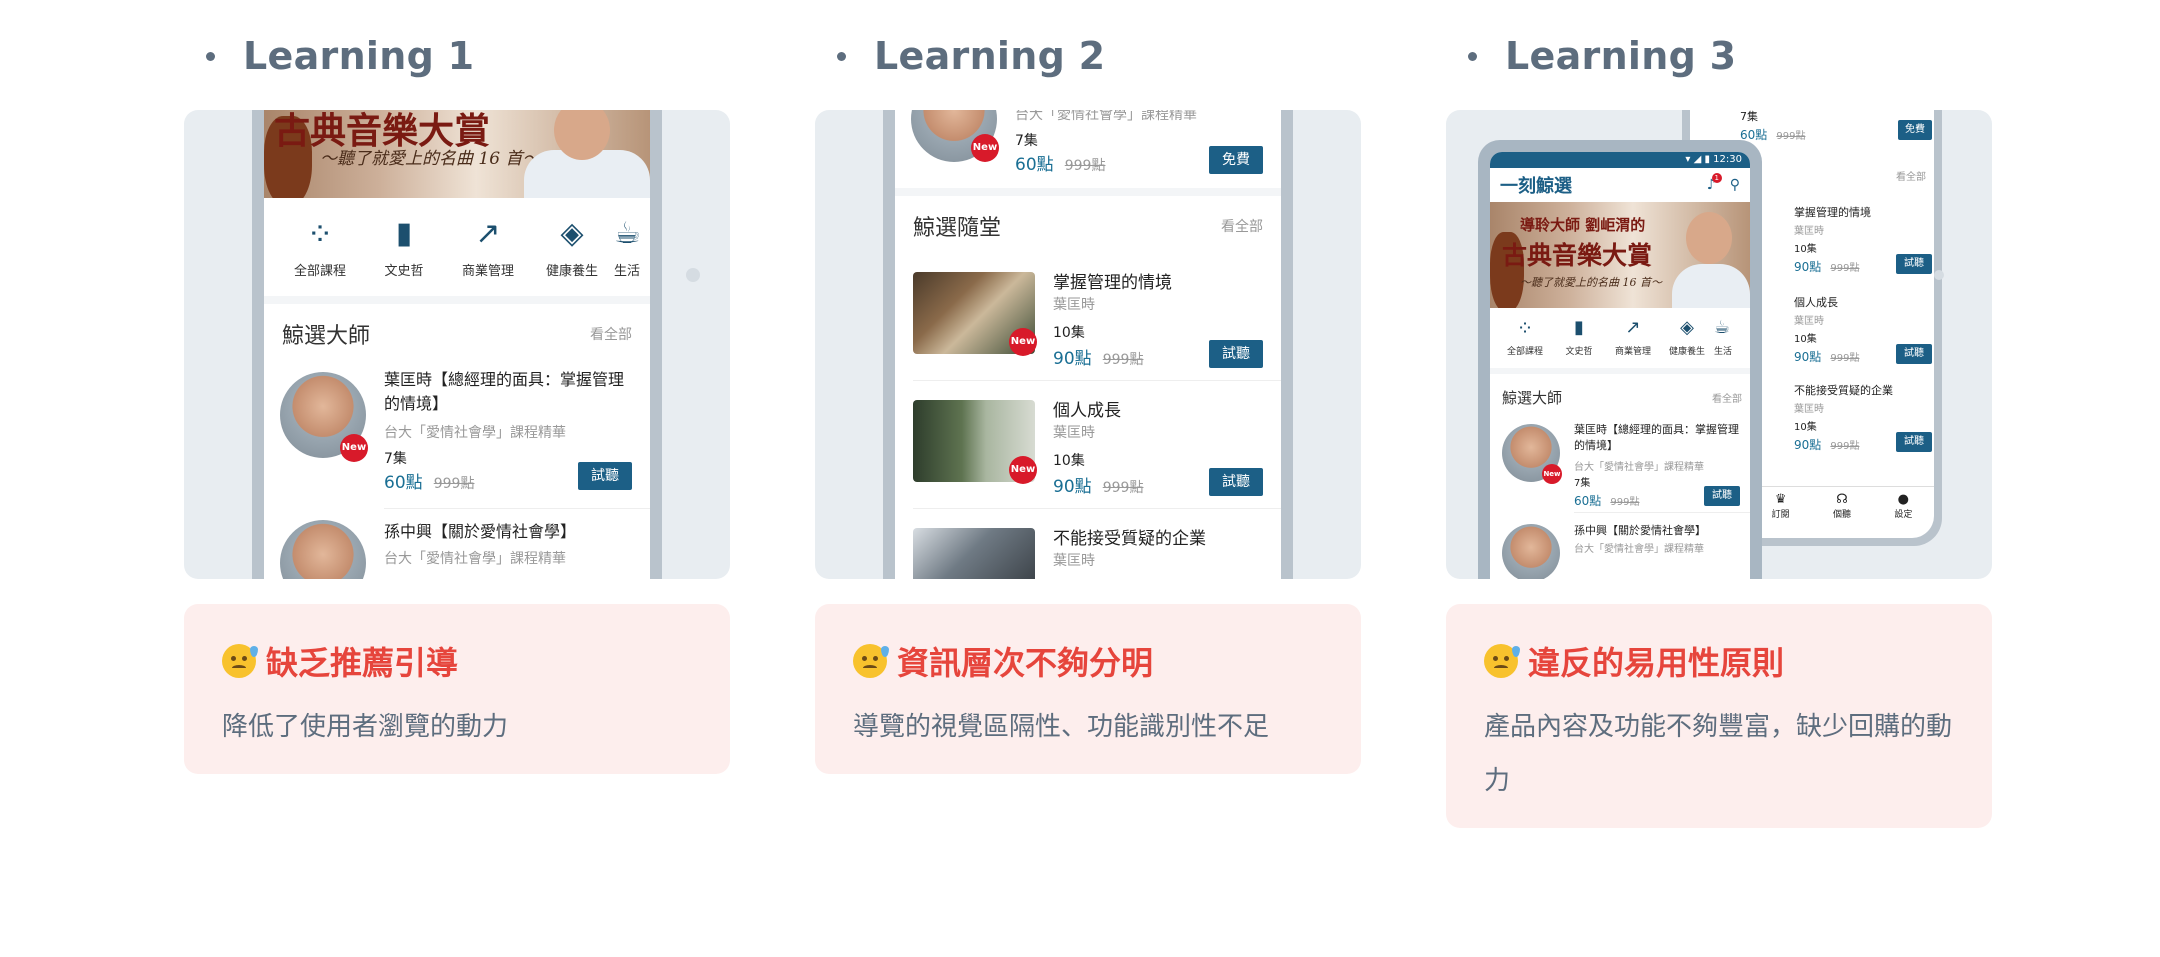 The height and width of the screenshot is (957, 2160). I want to click on category-label: 健康養生, so click(571, 271).